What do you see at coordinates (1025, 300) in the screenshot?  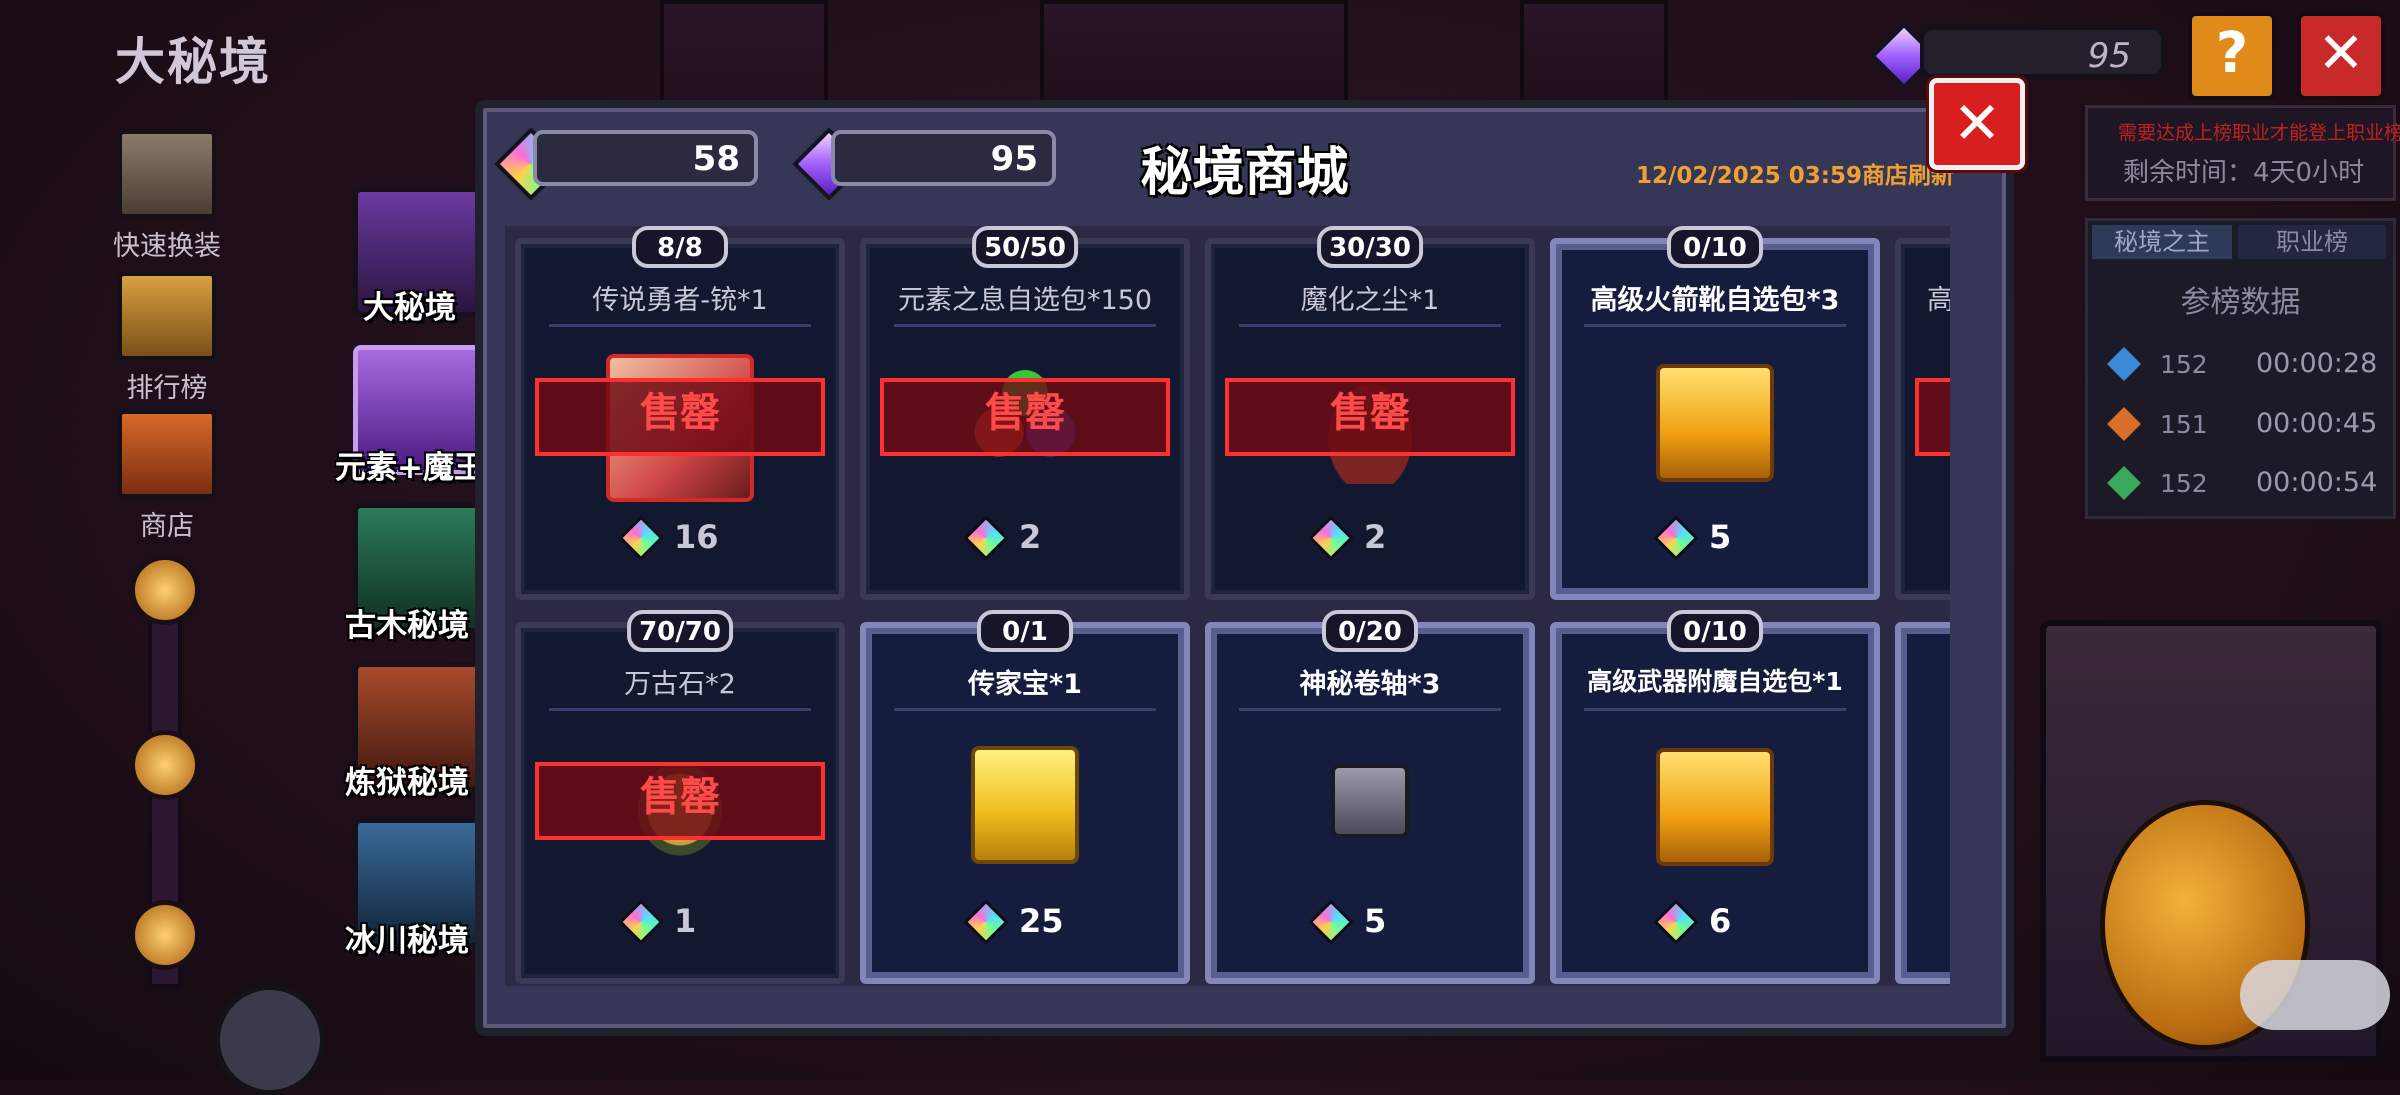 I see `item-name: 元素之息自选包*150` at bounding box center [1025, 300].